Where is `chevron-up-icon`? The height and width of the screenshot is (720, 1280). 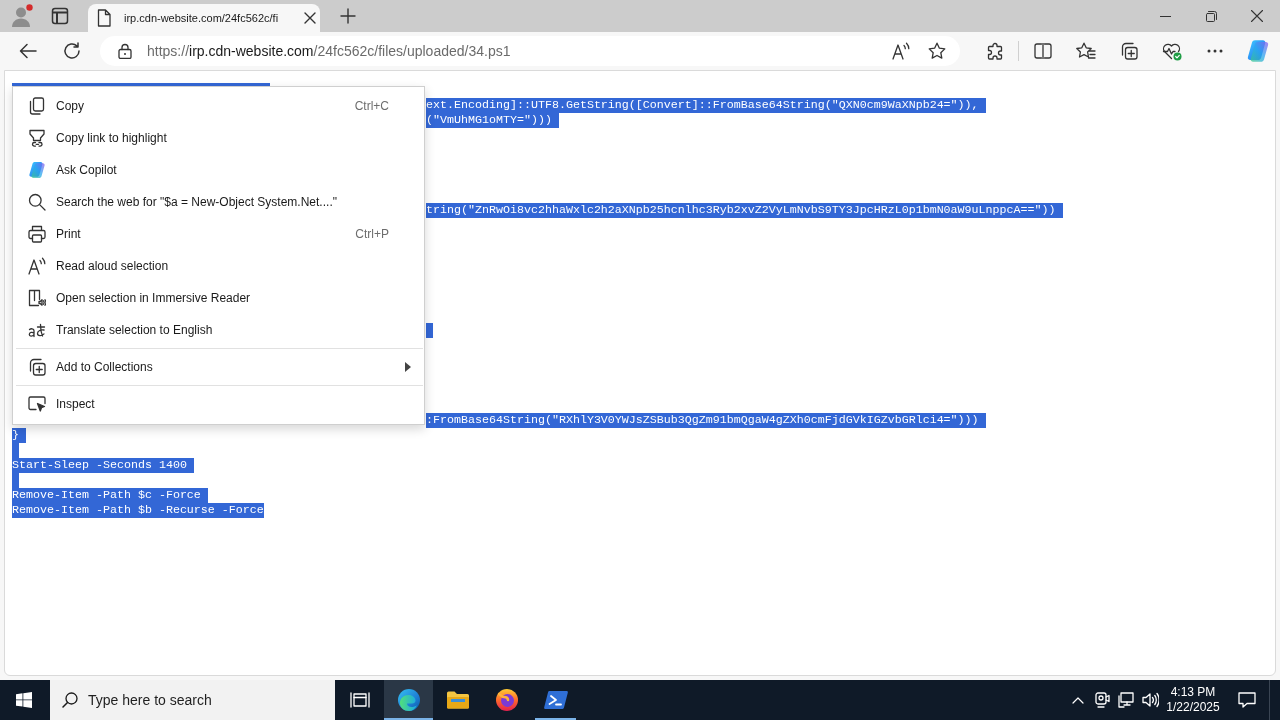 chevron-up-icon is located at coordinates (1078, 700).